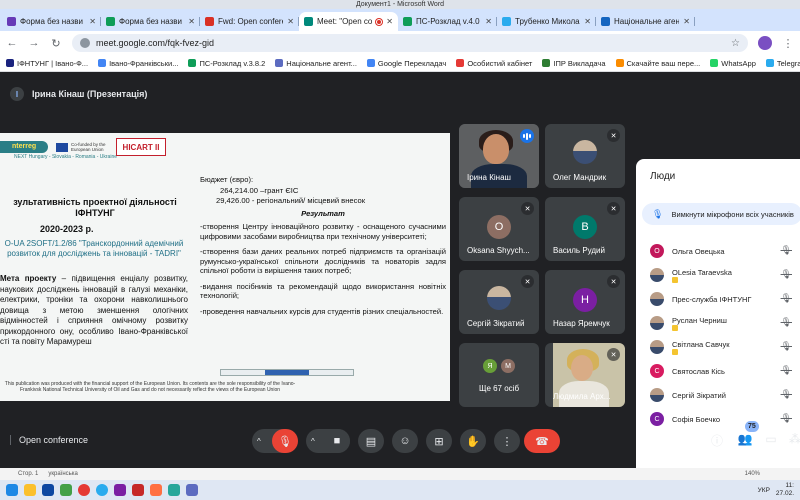 The height and width of the screenshot is (500, 800). Describe the element at coordinates (439, 441) in the screenshot. I see `present-button: ⊞` at that location.